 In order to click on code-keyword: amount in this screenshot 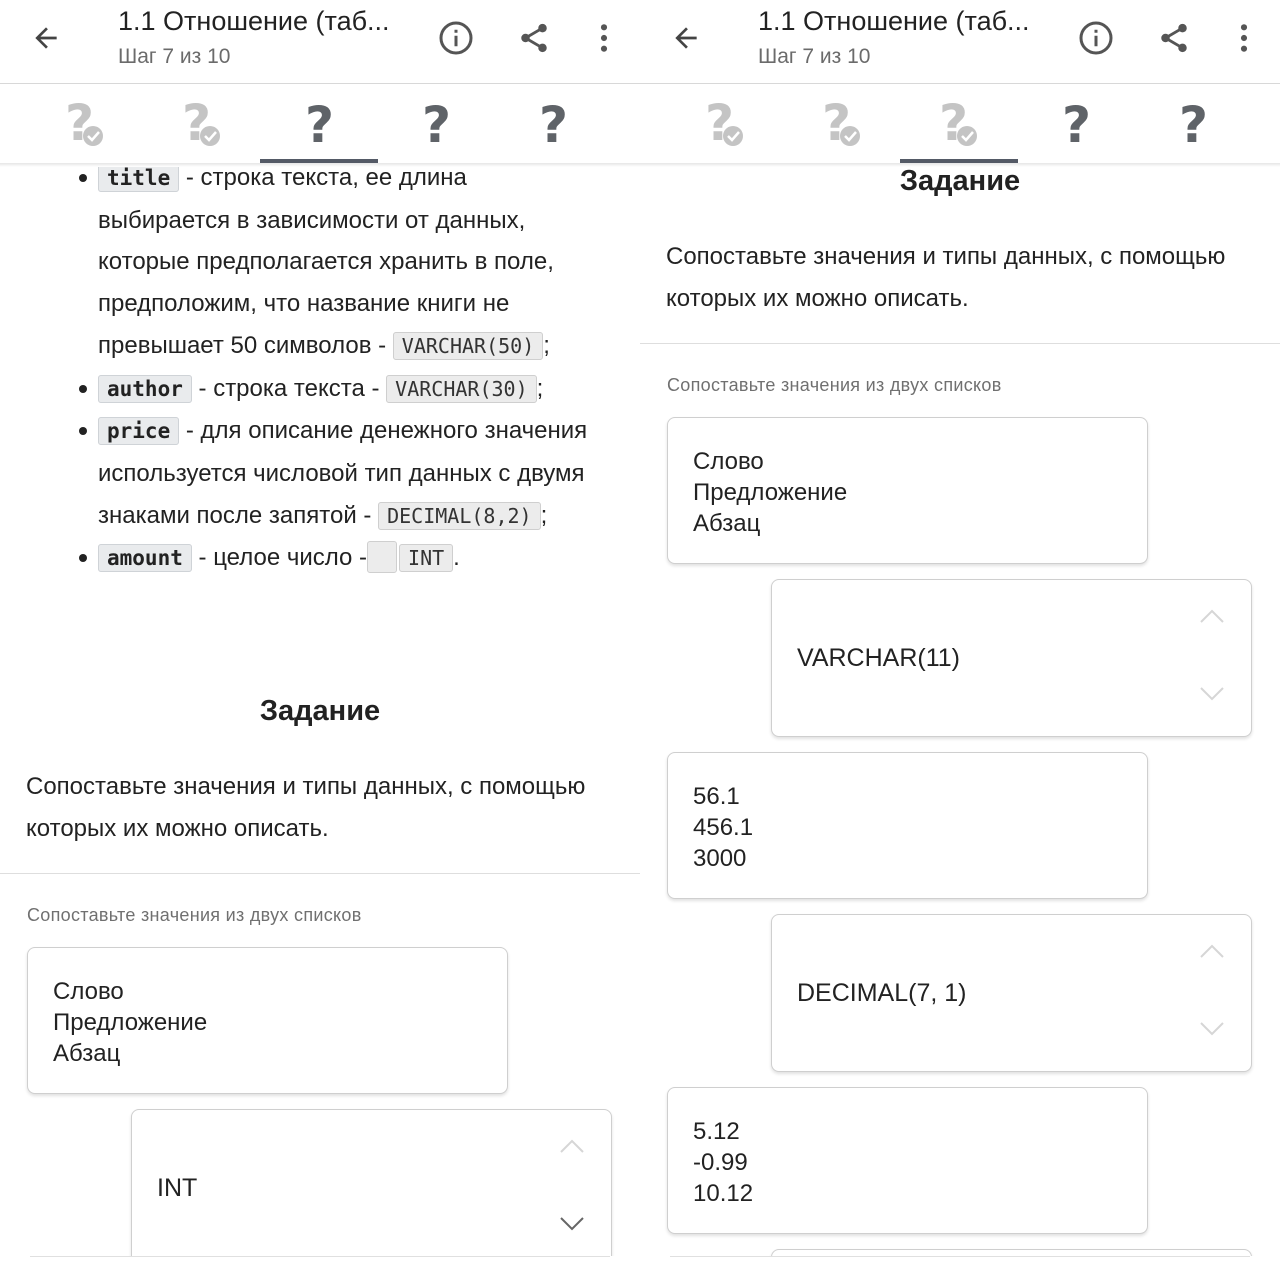, I will do `click(145, 558)`.